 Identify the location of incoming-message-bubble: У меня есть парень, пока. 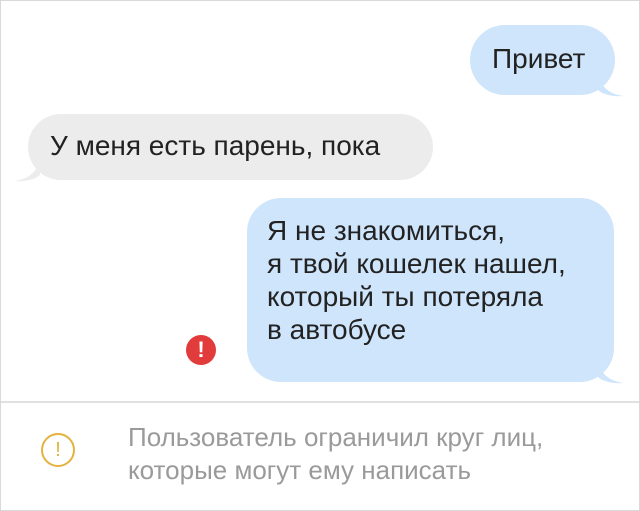
(230, 147).